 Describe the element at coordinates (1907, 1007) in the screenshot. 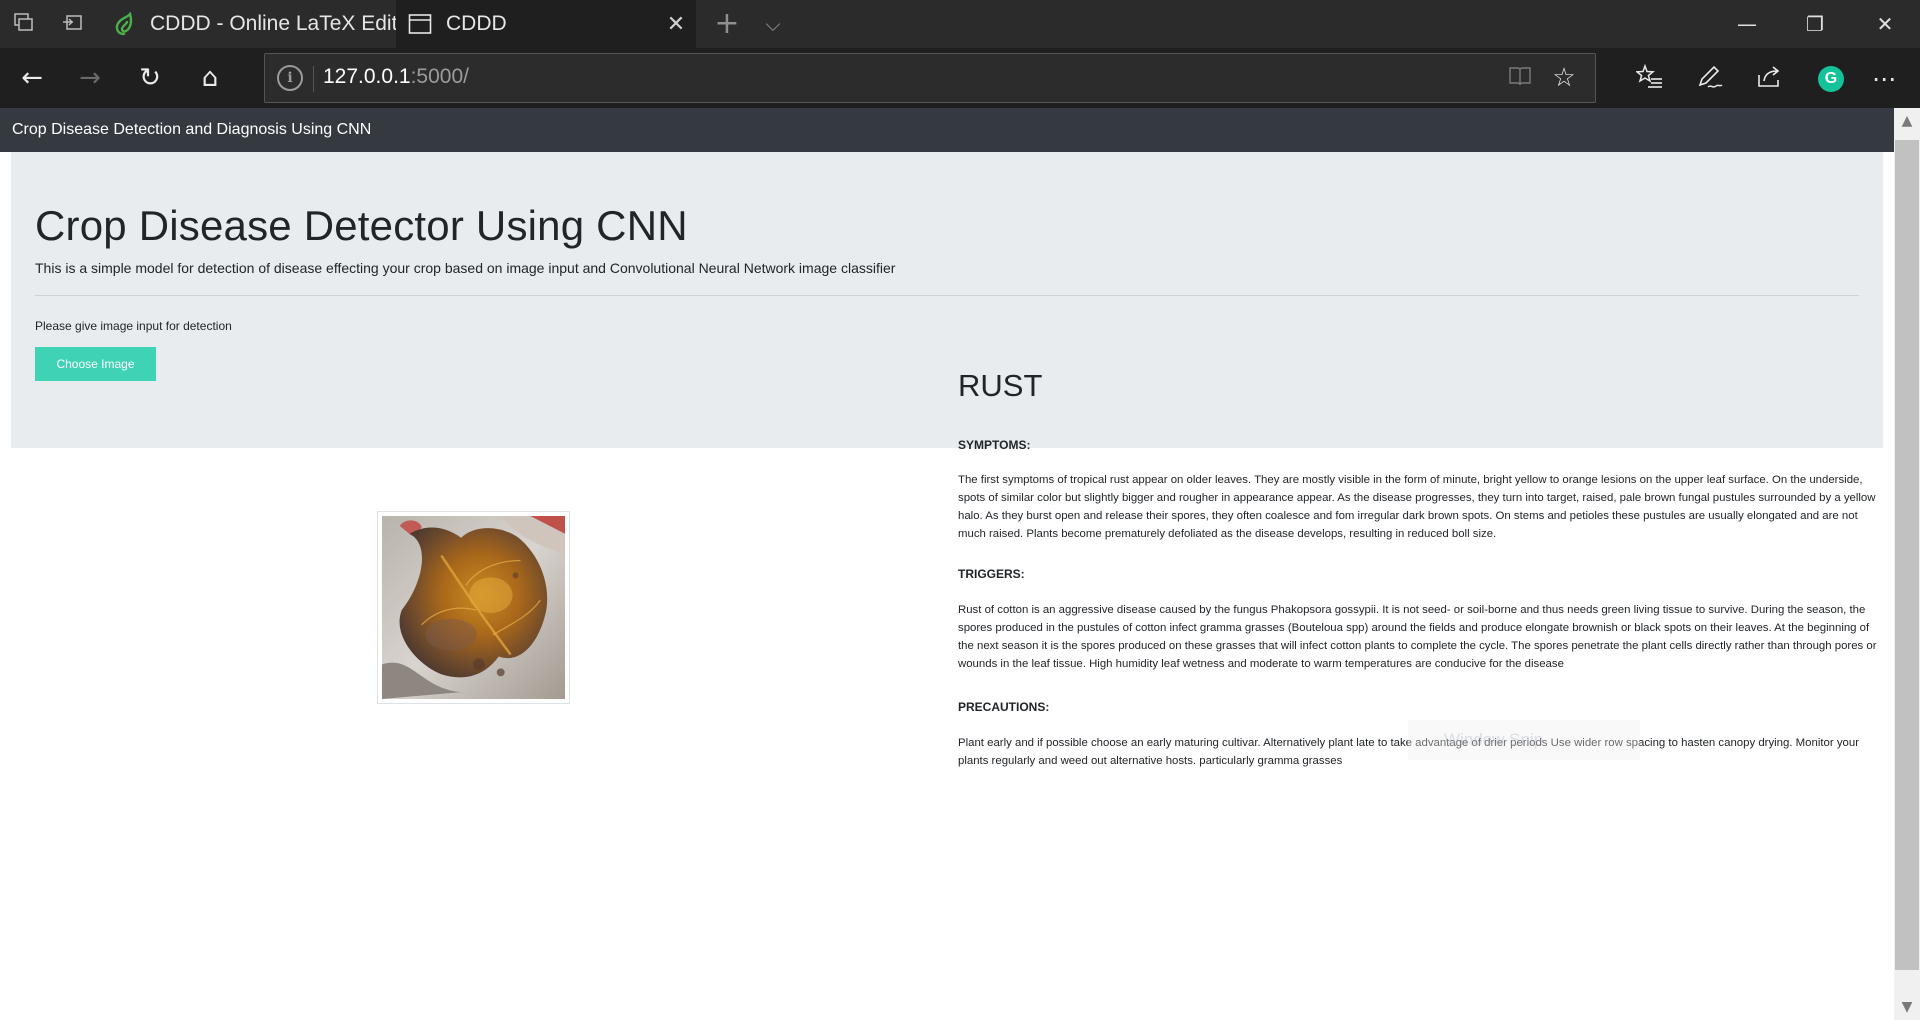

I see `scroll-down-icon: ▼` at that location.